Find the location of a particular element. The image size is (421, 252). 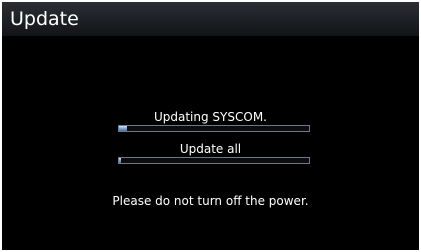

page-title: Update is located at coordinates (44, 19).